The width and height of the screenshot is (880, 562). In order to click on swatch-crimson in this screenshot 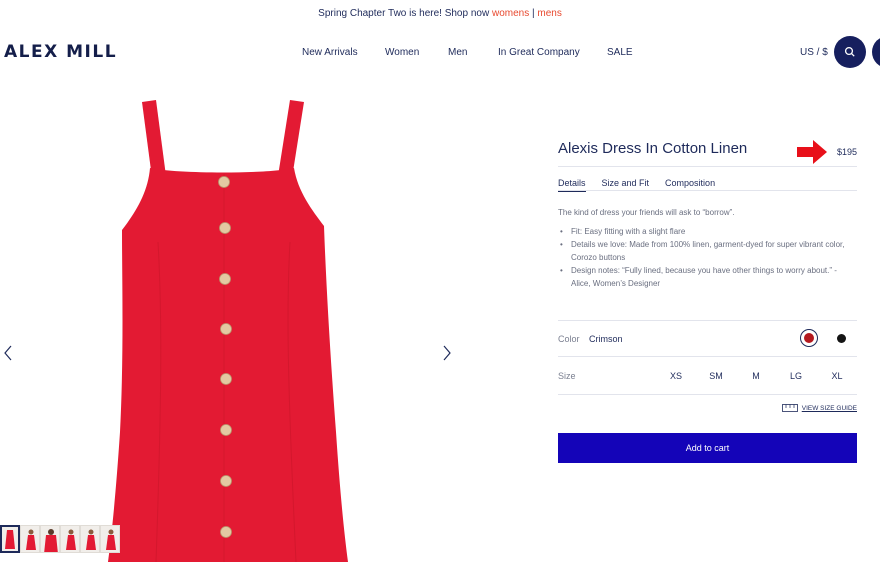, I will do `click(809, 338)`.